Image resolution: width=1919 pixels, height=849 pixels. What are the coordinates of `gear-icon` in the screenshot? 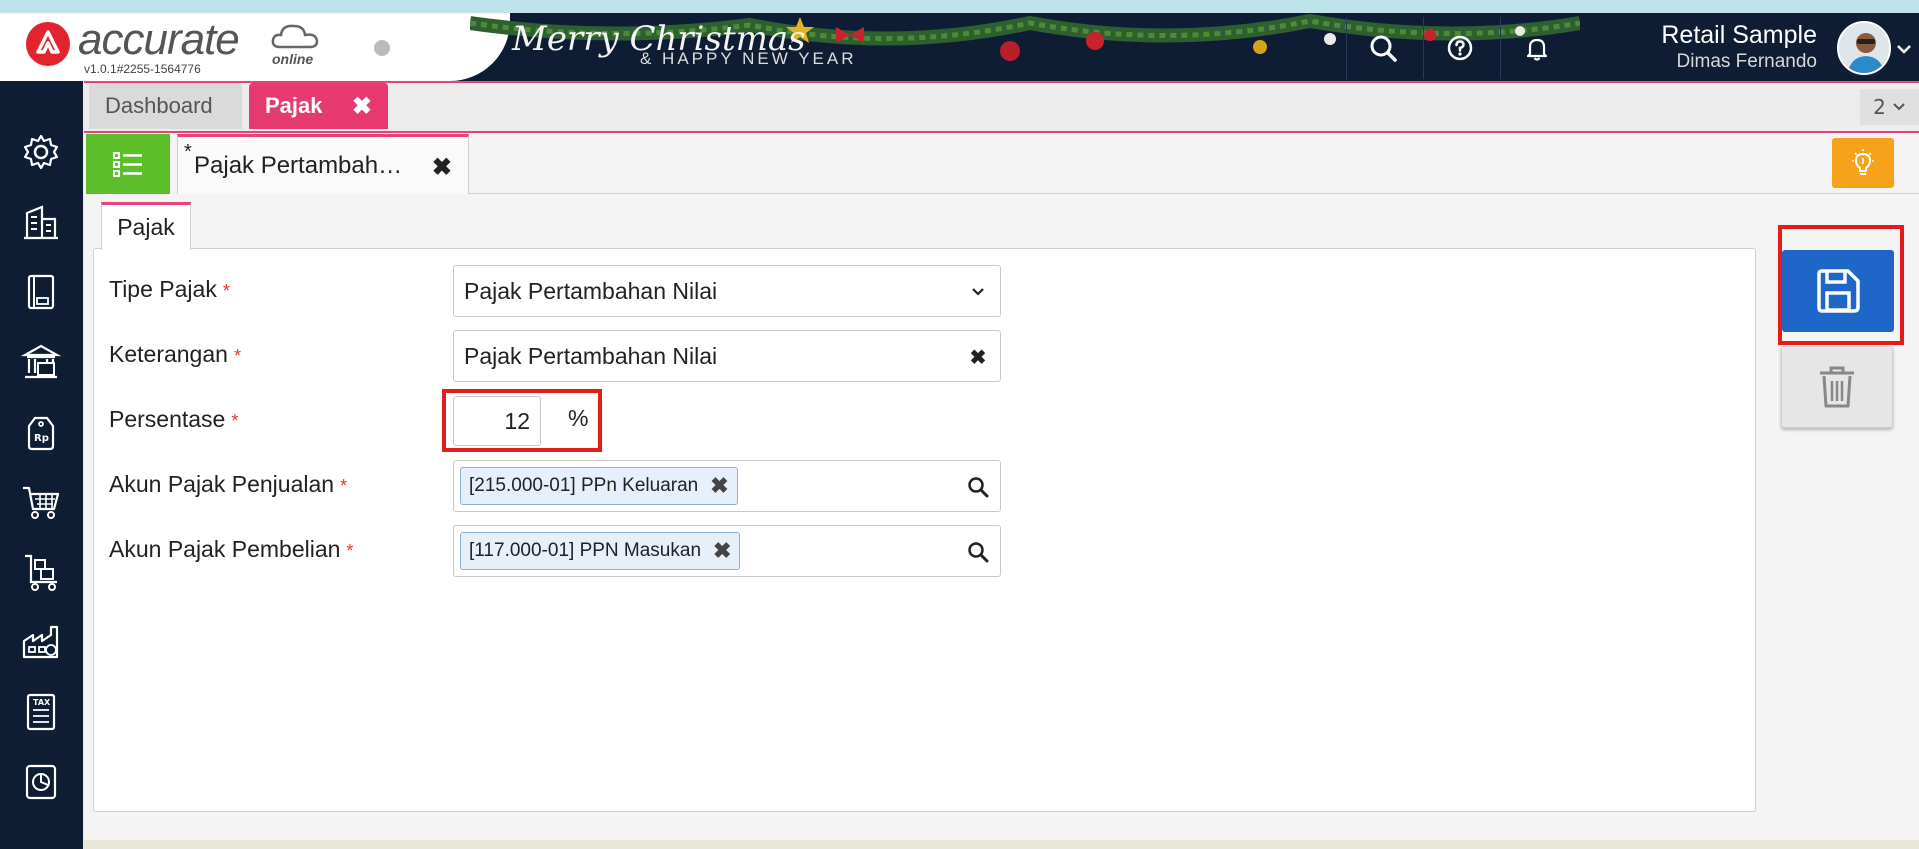 It's located at (41, 152).